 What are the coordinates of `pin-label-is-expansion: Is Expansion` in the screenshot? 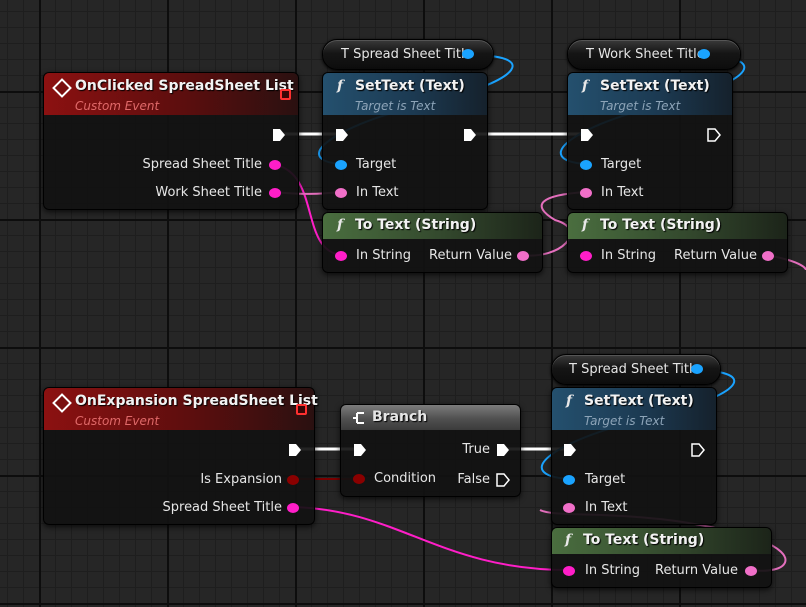 It's located at (241, 479).